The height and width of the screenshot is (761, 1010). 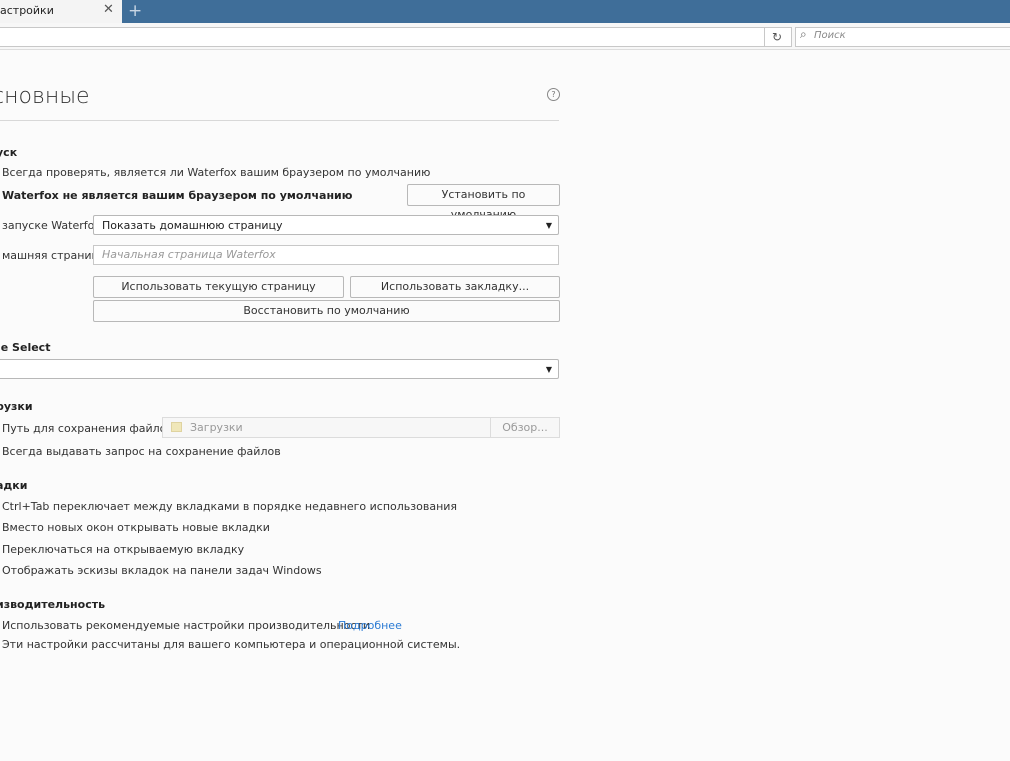 What do you see at coordinates (279, 120) in the screenshot?
I see `divider` at bounding box center [279, 120].